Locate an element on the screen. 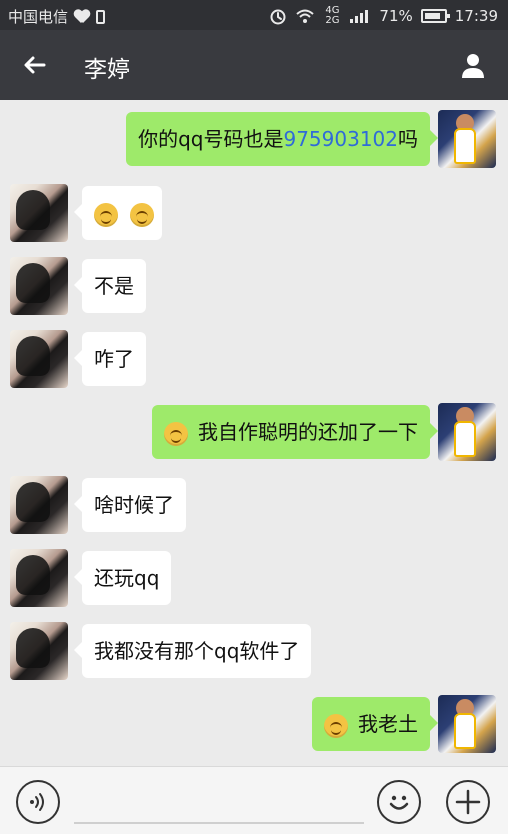 The height and width of the screenshot is (834, 508). message-bubble-outgoing: 你的qq号码也是975903102吗 is located at coordinates (282, 139).